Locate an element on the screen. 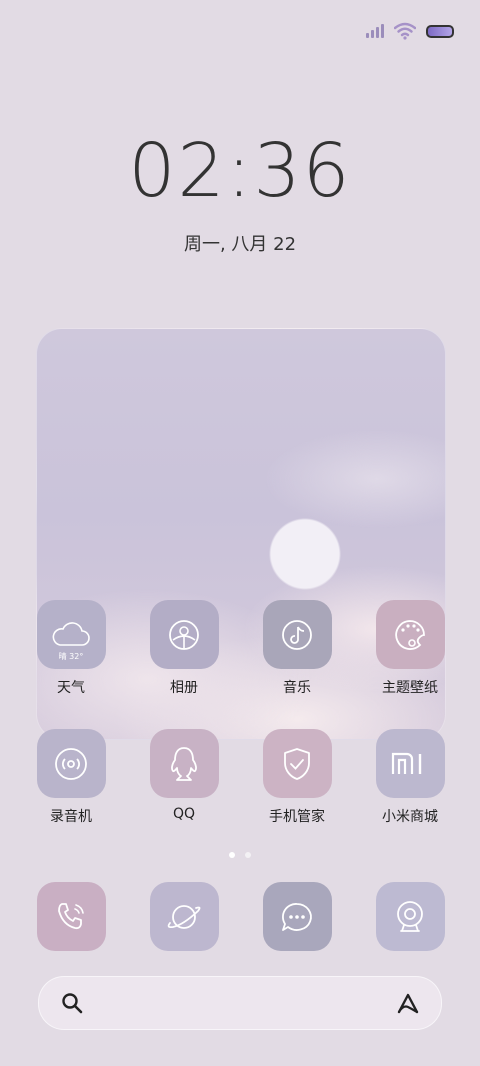 The height and width of the screenshot is (1066, 480). app-tile: 晴 32° is located at coordinates (71, 634).